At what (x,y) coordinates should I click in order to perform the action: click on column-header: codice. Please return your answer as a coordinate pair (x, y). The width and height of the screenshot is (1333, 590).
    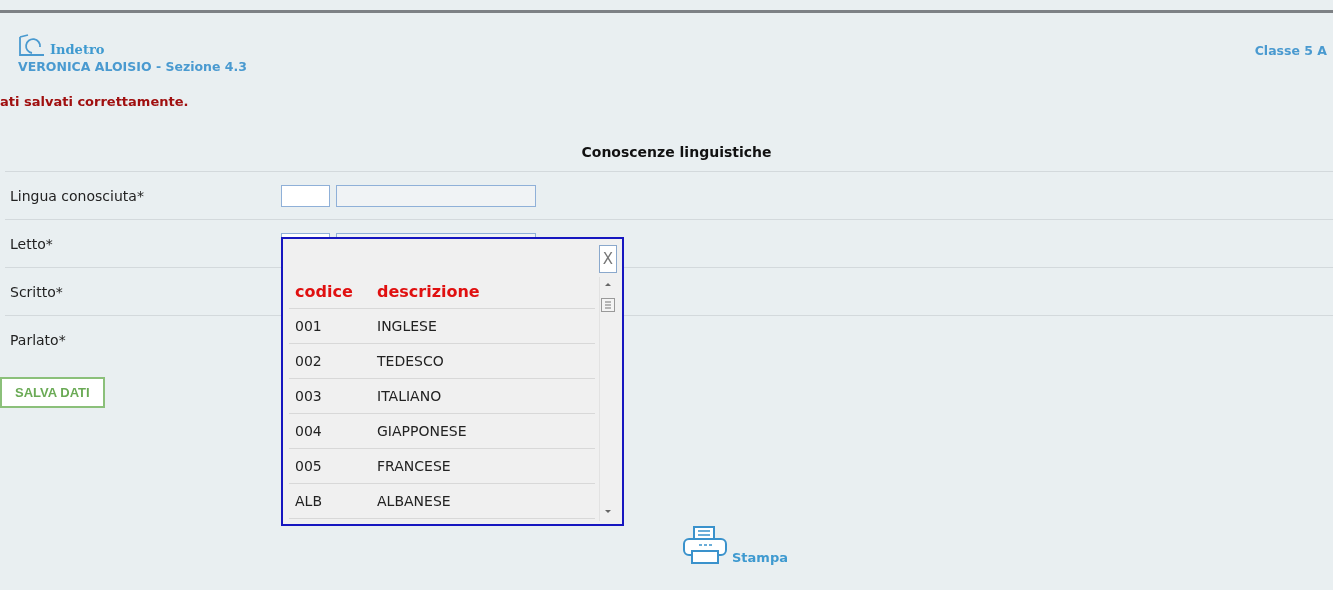
    Looking at the image, I should click on (324, 291).